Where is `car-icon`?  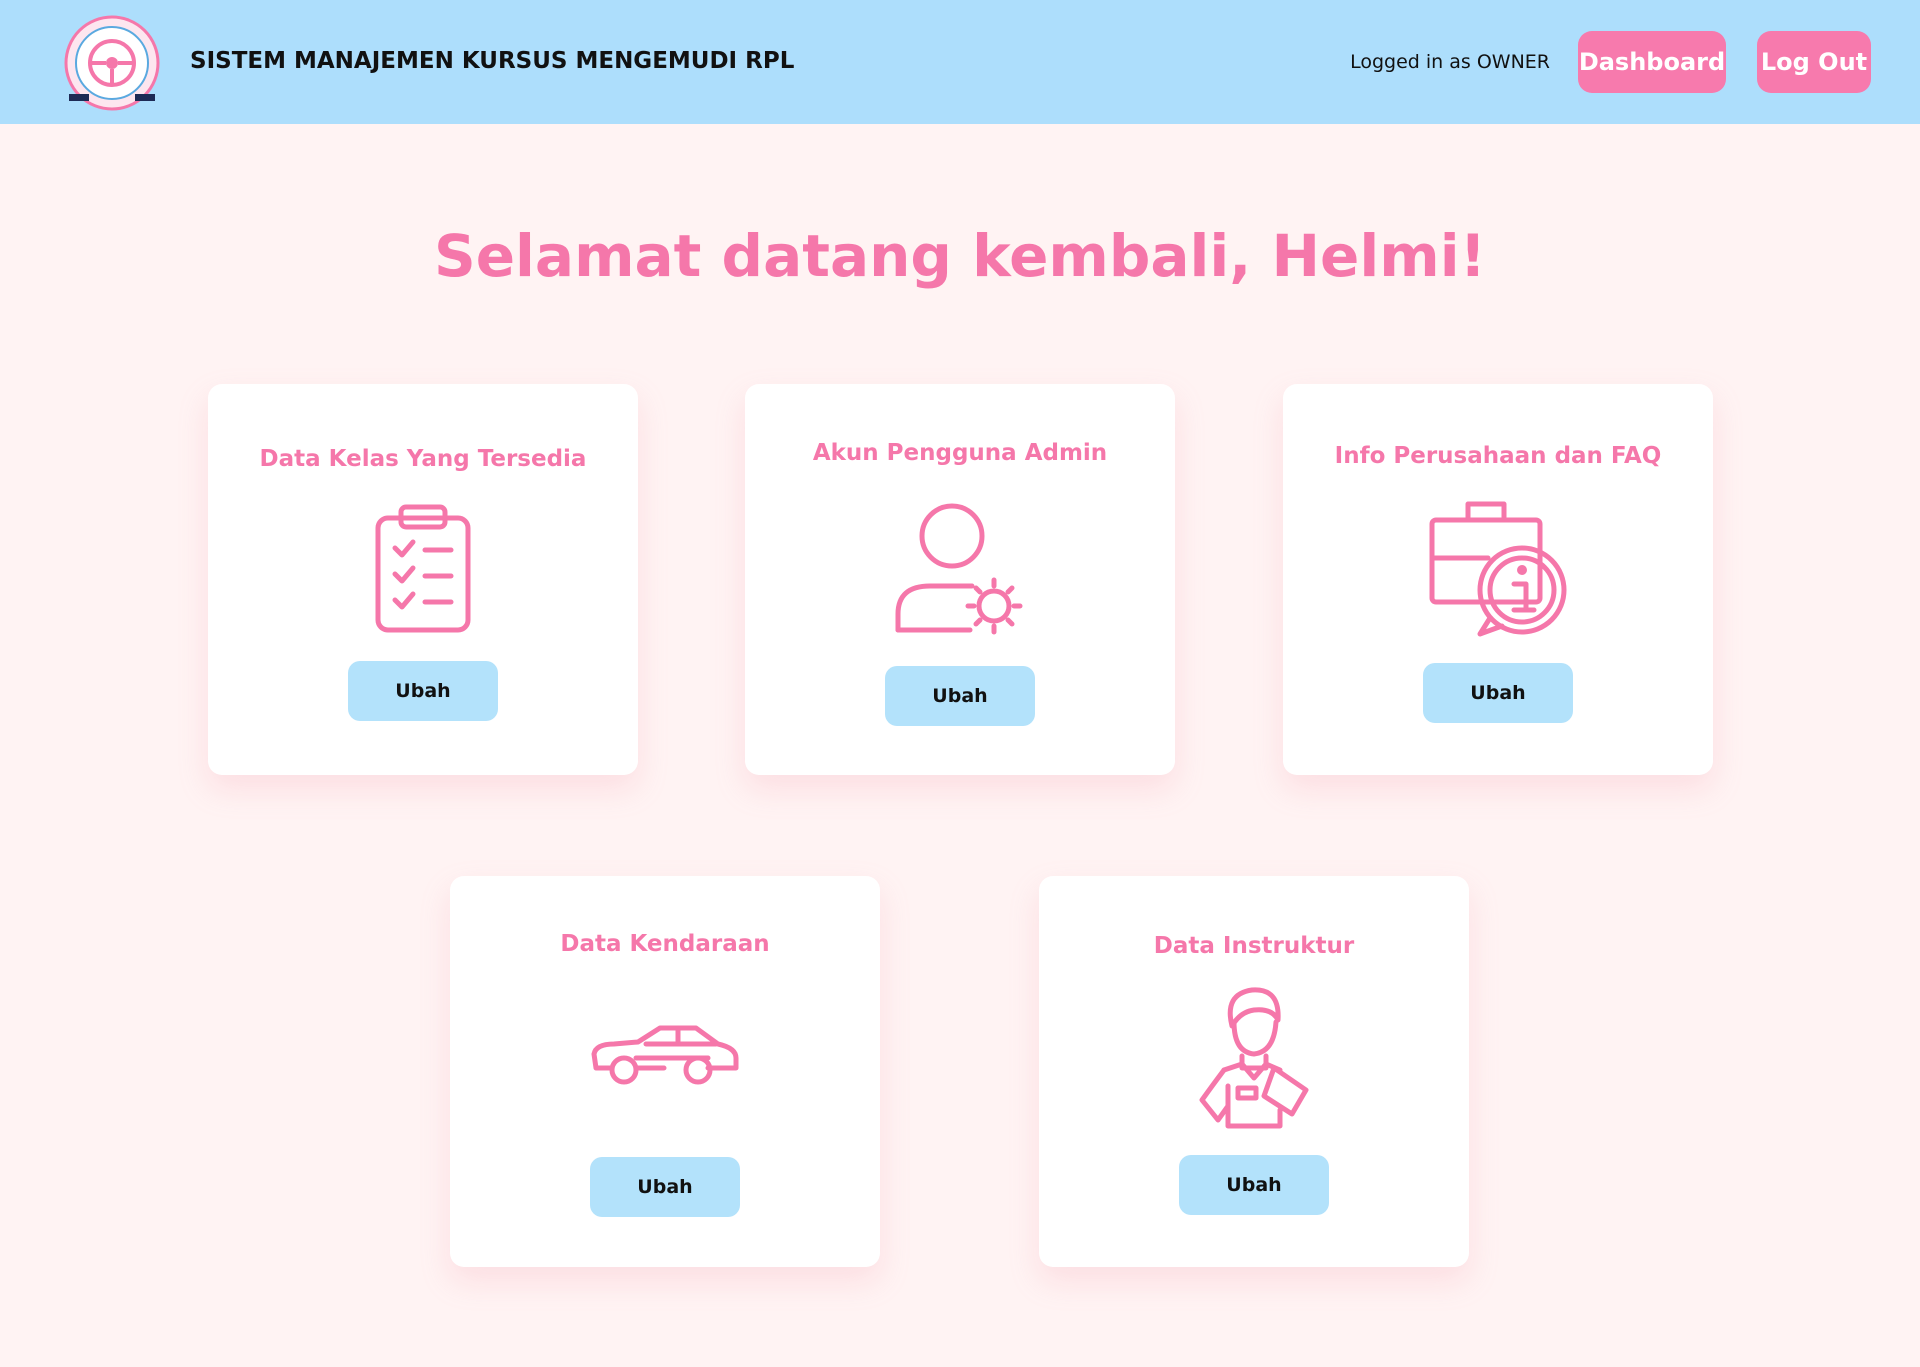 car-icon is located at coordinates (665, 1058).